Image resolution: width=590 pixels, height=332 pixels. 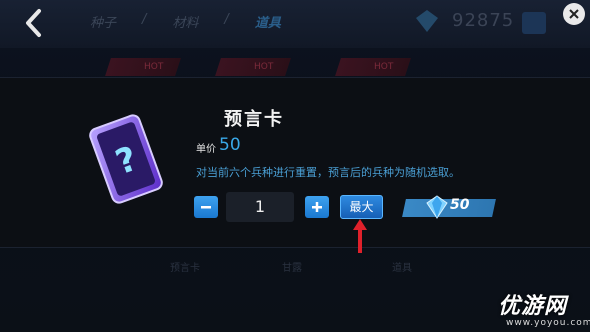 I want to click on quantity-input: 1, so click(x=260, y=207).